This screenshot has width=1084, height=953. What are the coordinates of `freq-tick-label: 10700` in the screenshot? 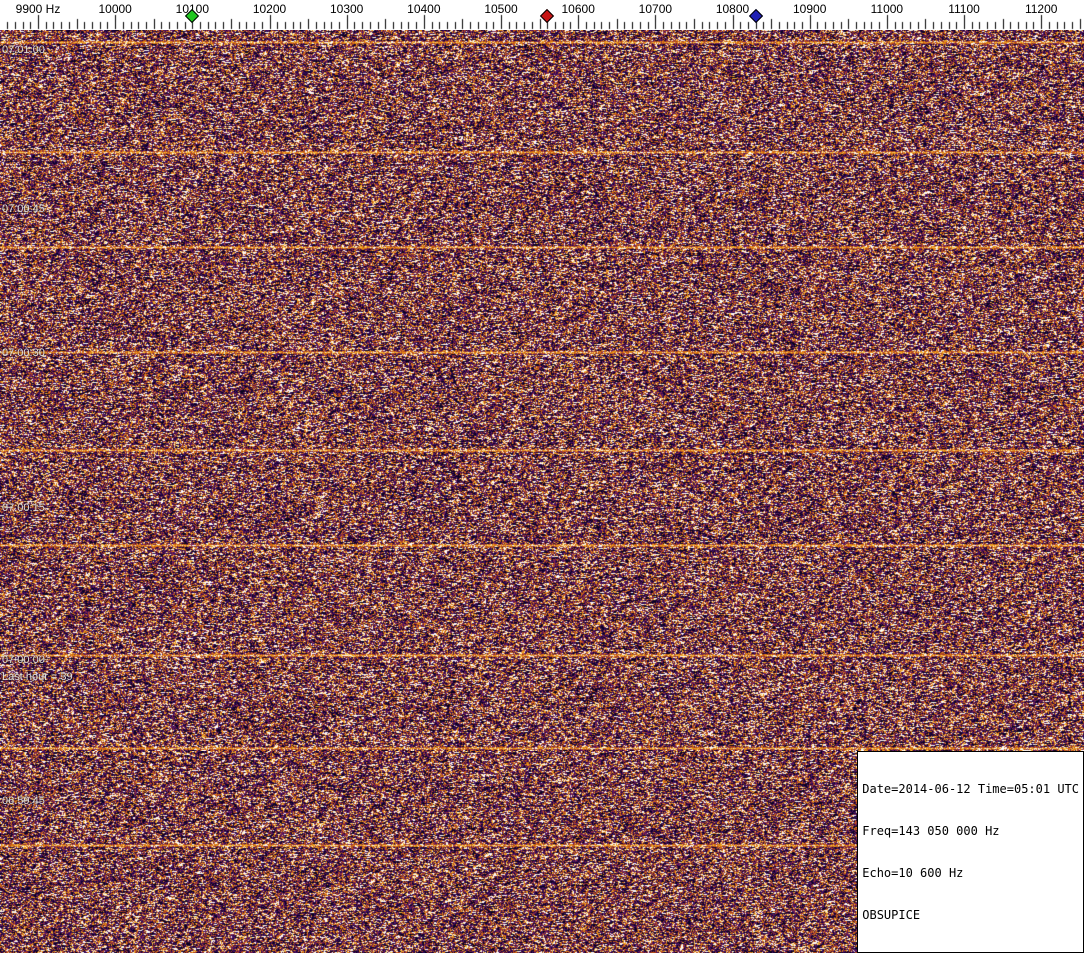 It's located at (655, 9).